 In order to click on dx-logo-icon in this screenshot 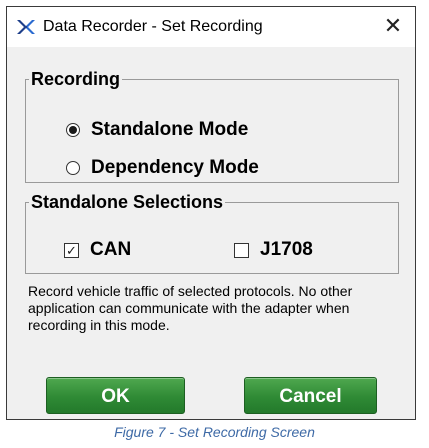, I will do `click(26, 27)`.